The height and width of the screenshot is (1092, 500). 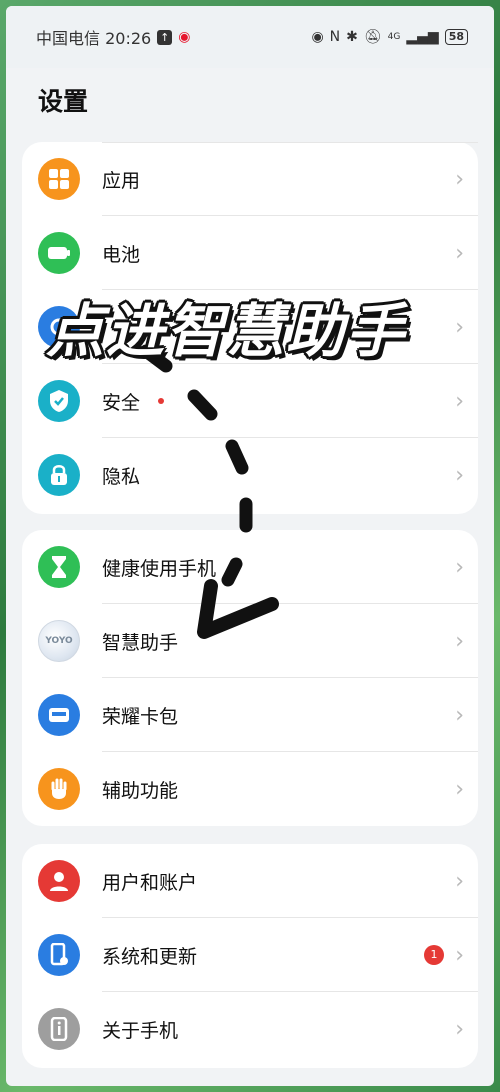 I want to click on settings-item-label: 系统和更新, so click(x=150, y=956).